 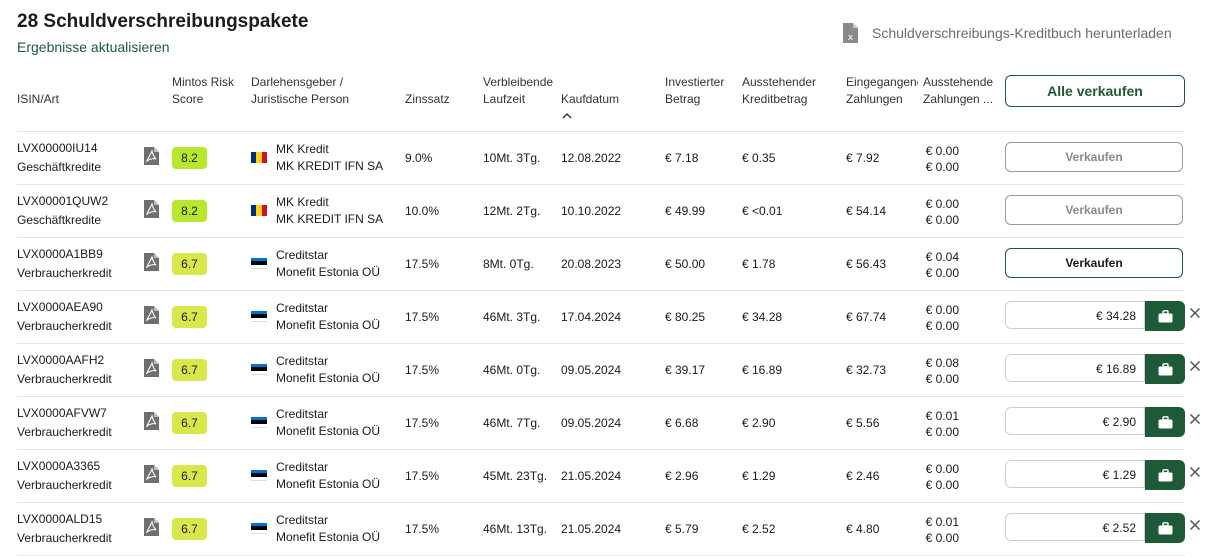 I want to click on remaining-term: 46Mt. 0Tg., so click(x=512, y=370).